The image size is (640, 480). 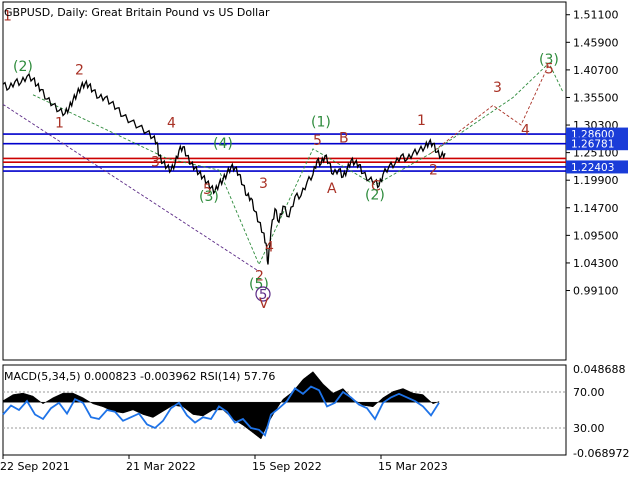 I want to click on x-tick-label: 22 Sep 2021, so click(x=35, y=466).